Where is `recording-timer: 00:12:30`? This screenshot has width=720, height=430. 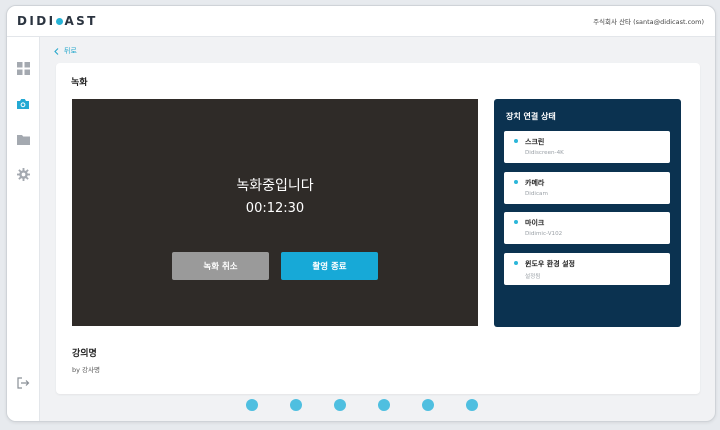 recording-timer: 00:12:30 is located at coordinates (275, 208).